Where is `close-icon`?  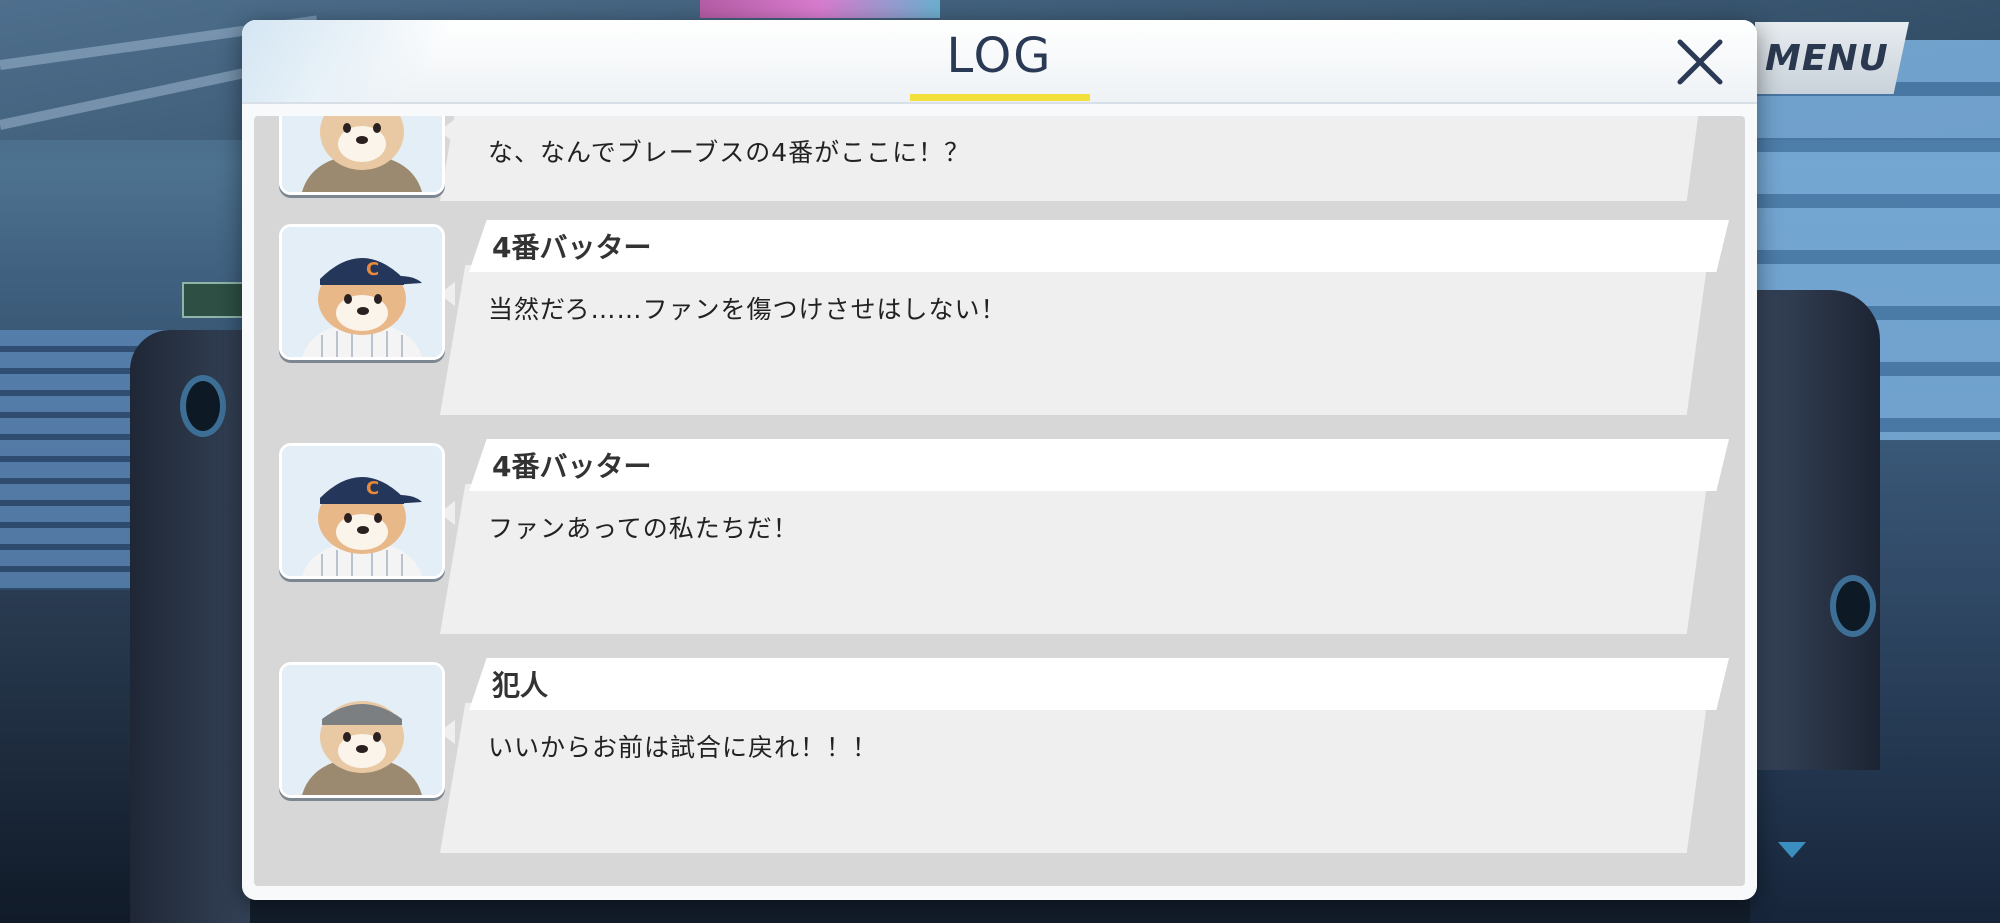 close-icon is located at coordinates (1700, 62).